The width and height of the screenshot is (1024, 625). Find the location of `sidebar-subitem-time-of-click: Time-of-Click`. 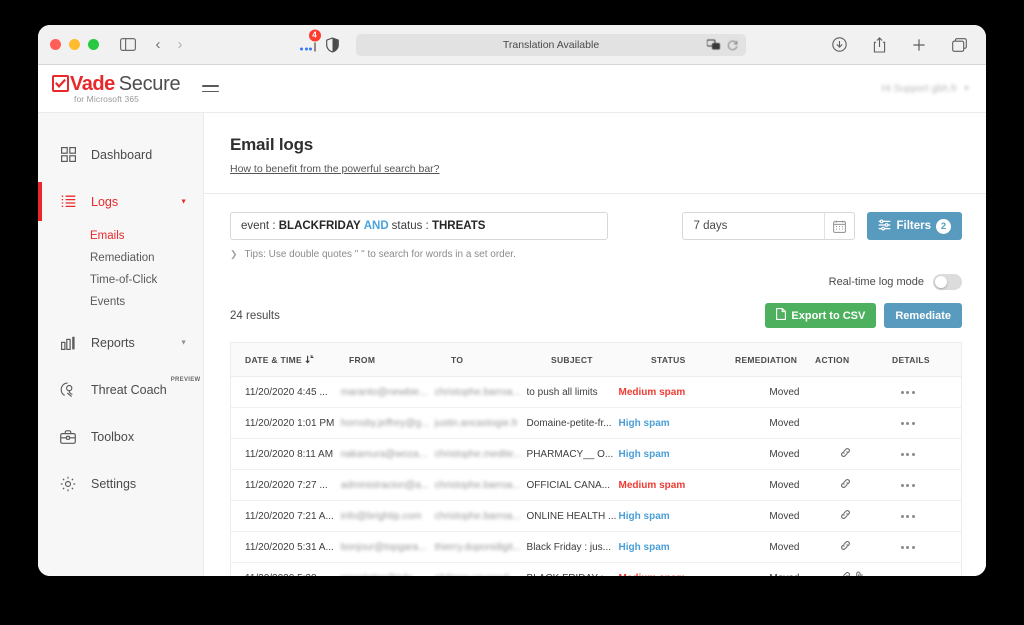

sidebar-subitem-time-of-click: Time-of-Click is located at coordinates (120, 280).